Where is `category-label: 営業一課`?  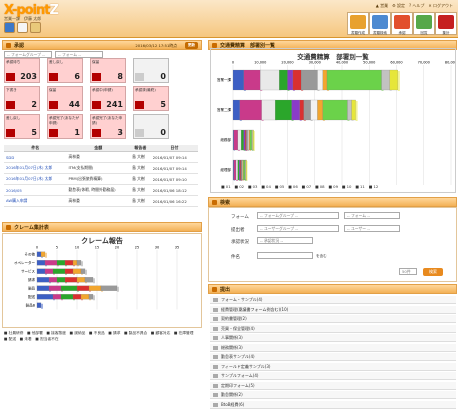
category-label: 営業一課 is located at coordinates (224, 79).